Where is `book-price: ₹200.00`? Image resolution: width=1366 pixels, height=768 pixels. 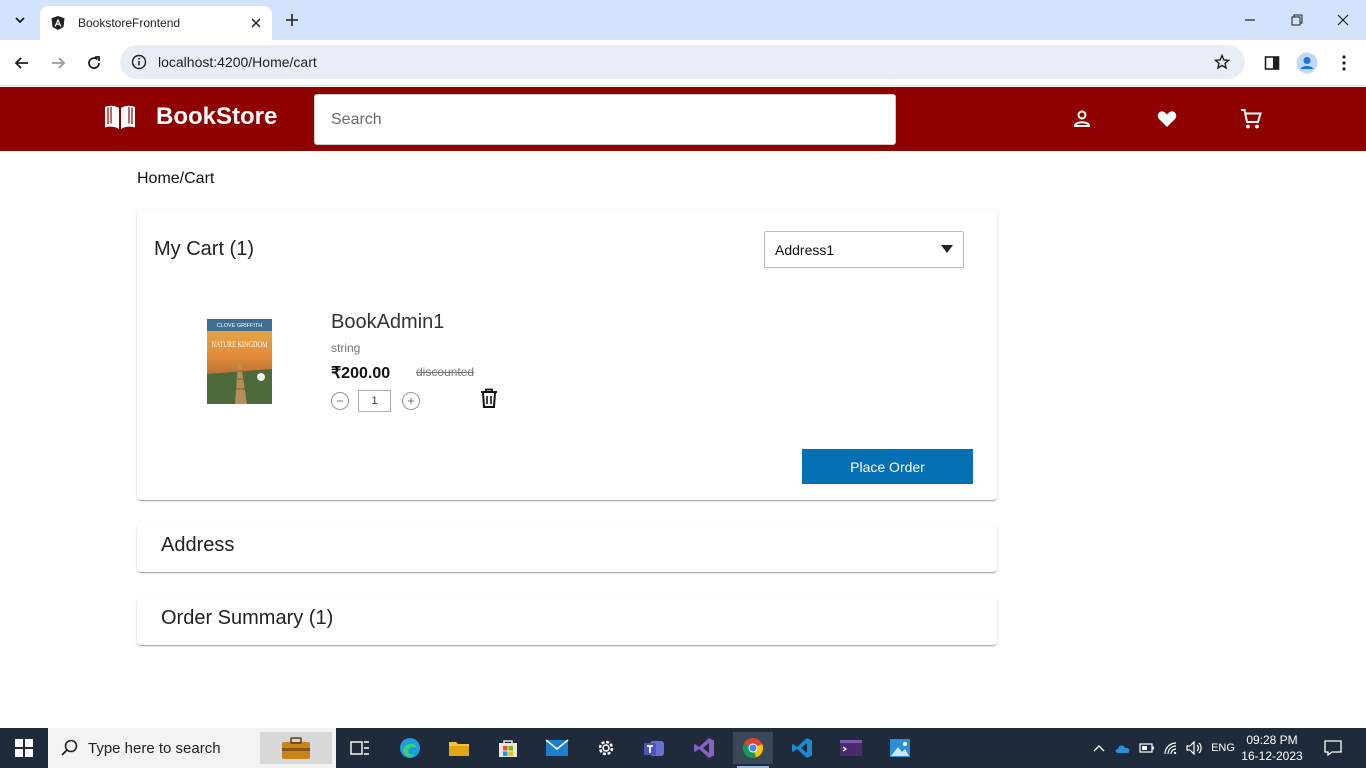
book-price: ₹200.00 is located at coordinates (361, 373).